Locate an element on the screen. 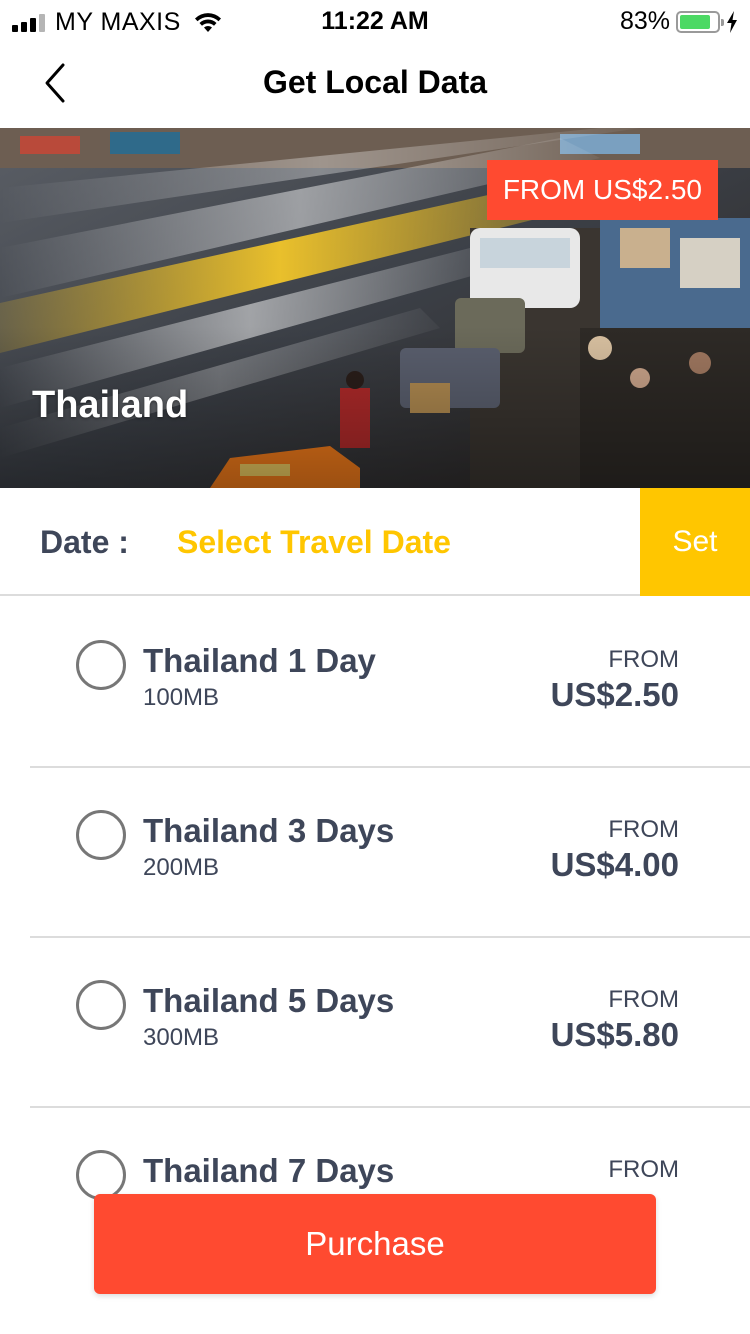  battery-percent: 83% is located at coordinates (644, 21).